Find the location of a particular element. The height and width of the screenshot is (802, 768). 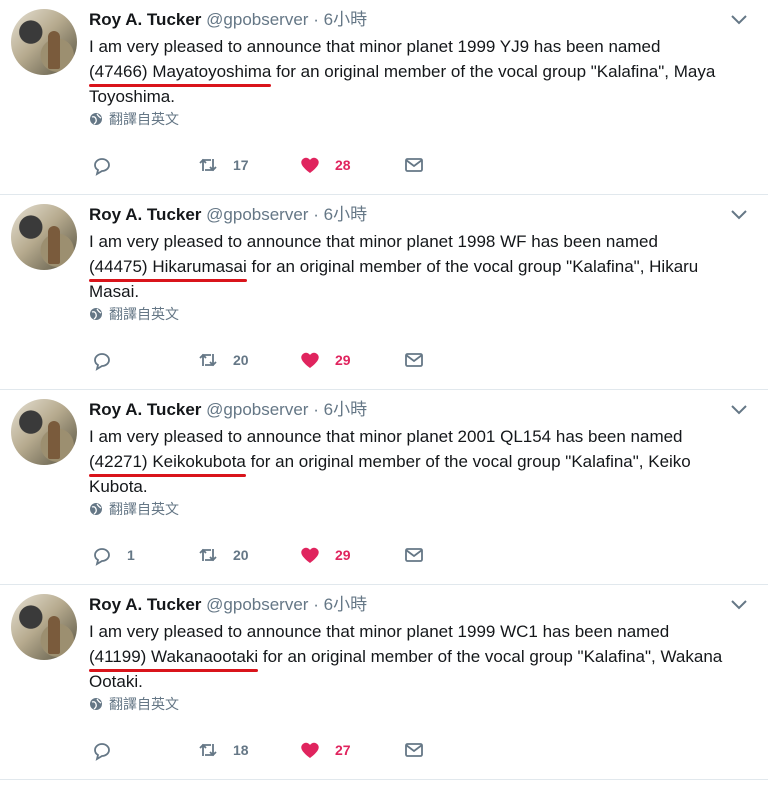

tweet-actions: 20 29 is located at coordinates (279, 360).